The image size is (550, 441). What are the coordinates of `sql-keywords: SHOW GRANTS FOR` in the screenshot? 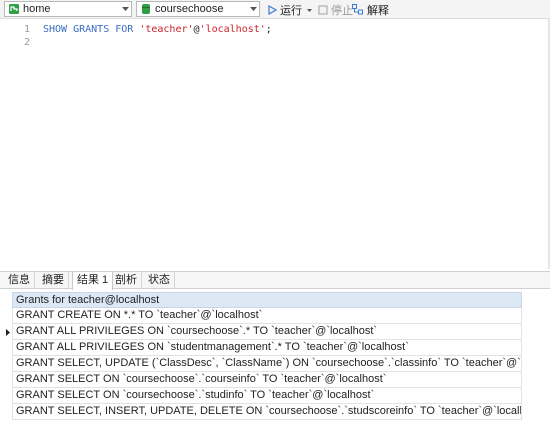 It's located at (91, 29).